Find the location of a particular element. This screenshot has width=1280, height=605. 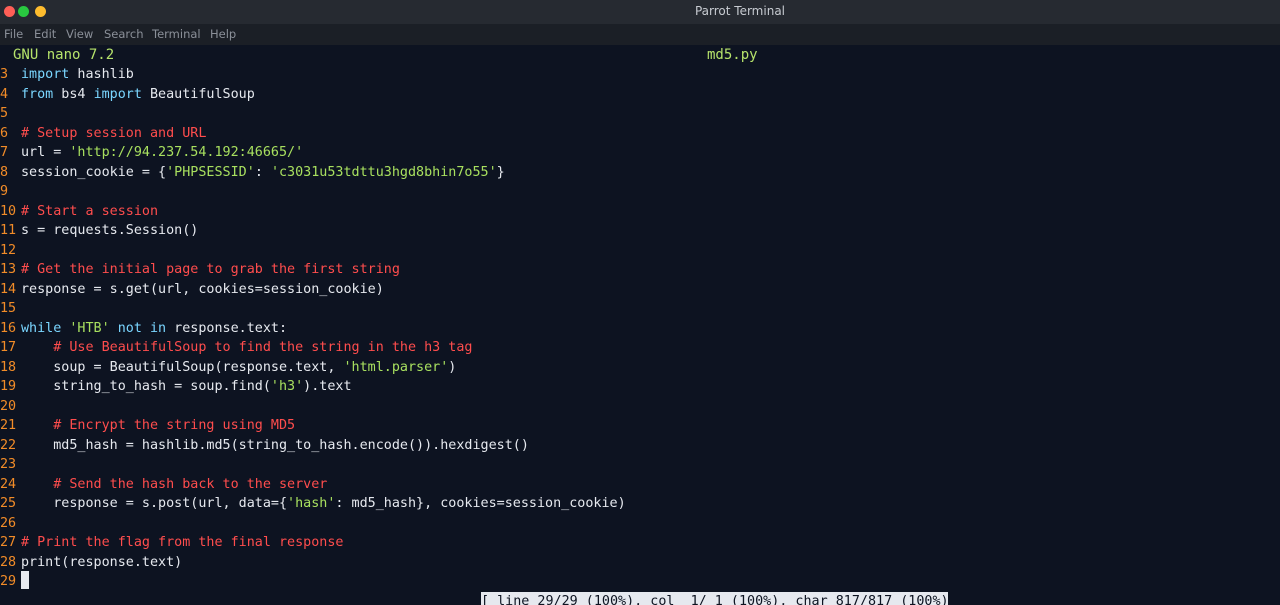

line-code: # Print the flag from the final response is located at coordinates (182, 543).